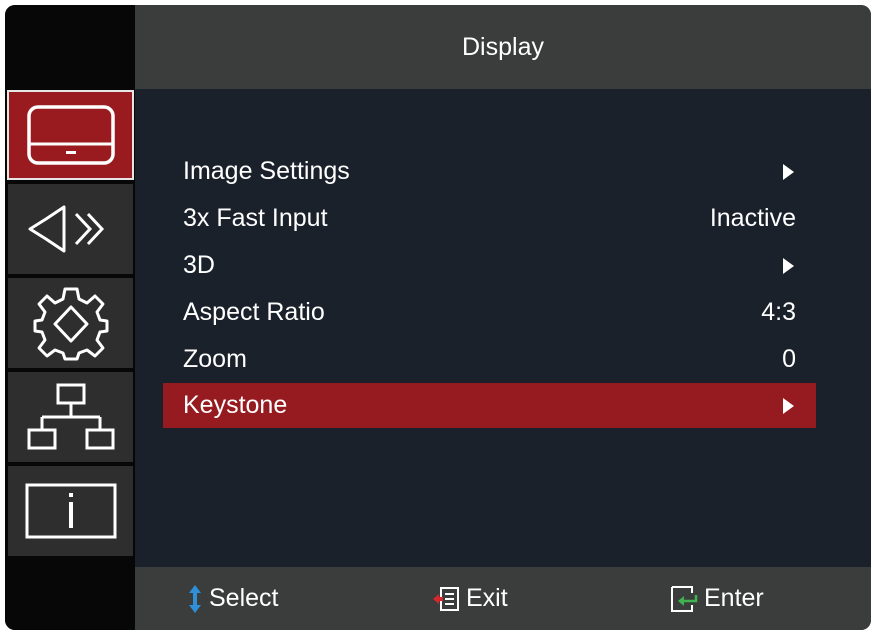  I want to click on menu-item-zoom: Zoom 0, so click(489, 359).